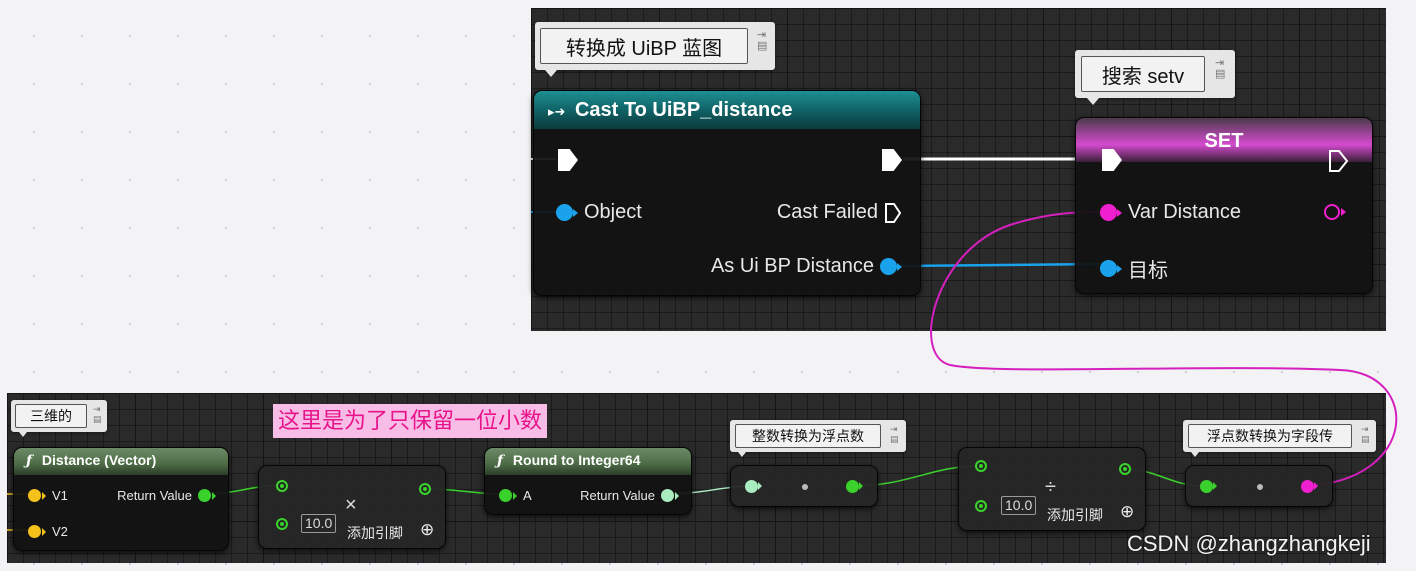 The height and width of the screenshot is (571, 1416). Describe the element at coordinates (1108, 268) in the screenshot. I see `target-input-pin` at that location.